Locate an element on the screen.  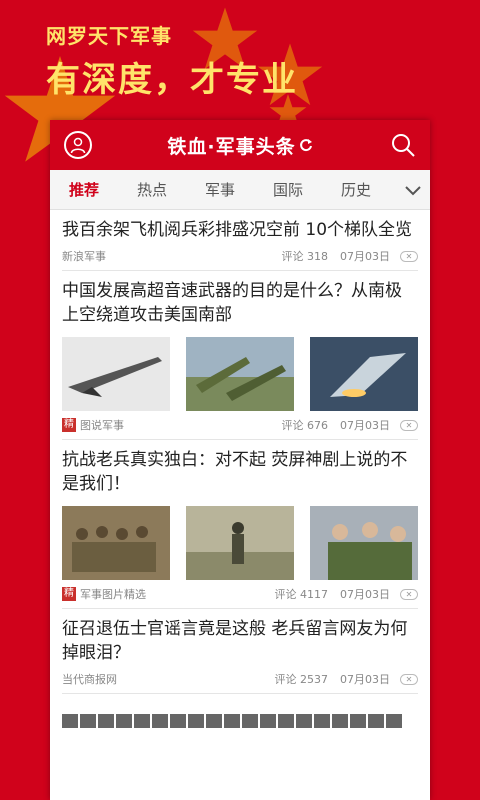
tab-recommend: 推荐 is located at coordinates (84, 190).